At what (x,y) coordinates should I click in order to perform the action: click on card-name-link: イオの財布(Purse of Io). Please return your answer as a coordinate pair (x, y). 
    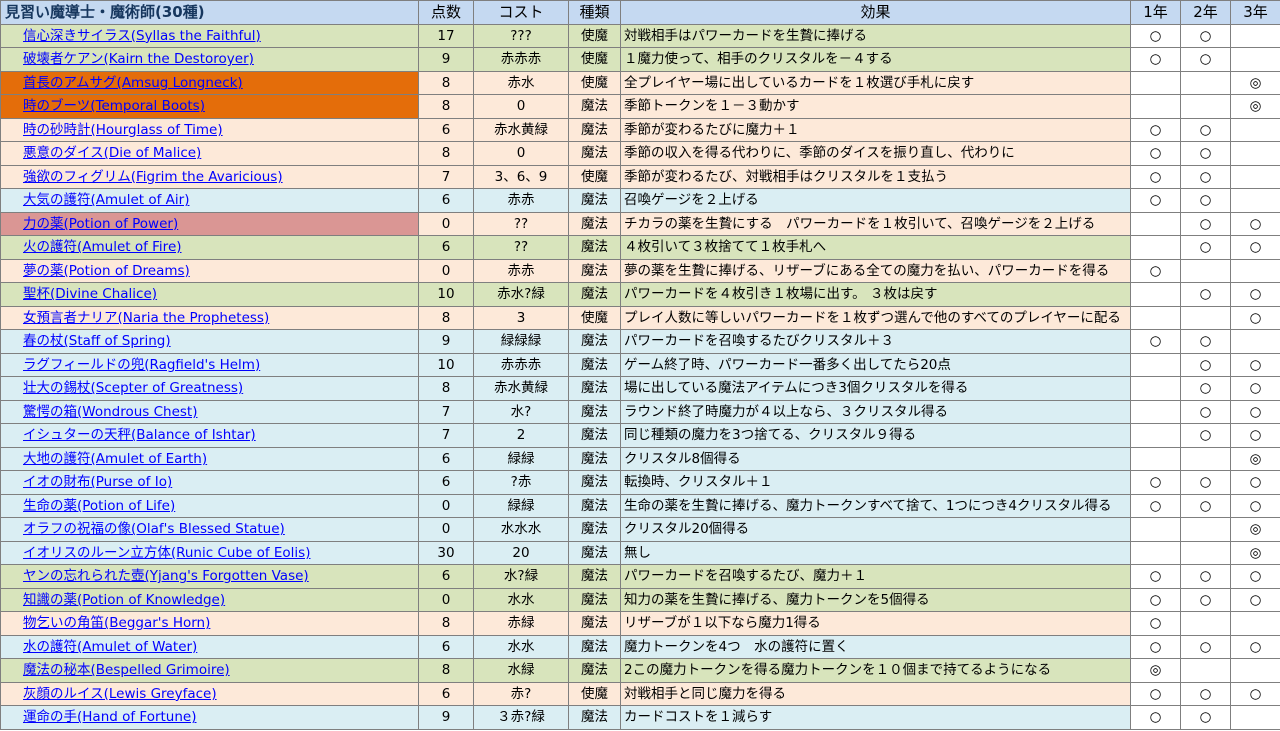
    Looking at the image, I should click on (97, 482).